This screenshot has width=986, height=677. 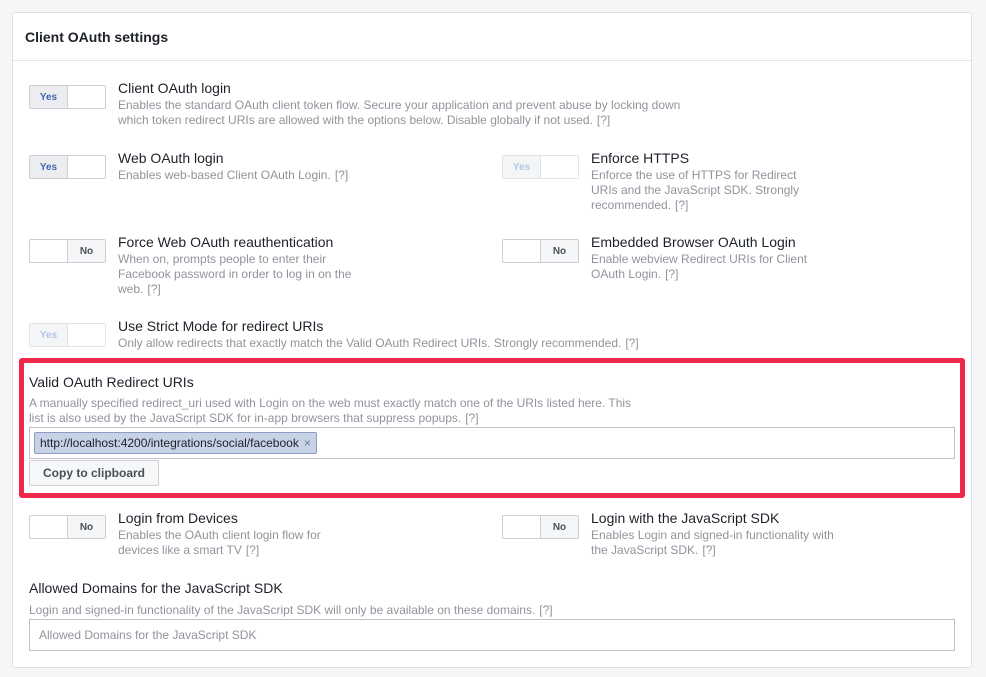 What do you see at coordinates (178, 518) in the screenshot?
I see `setting-title: Login from Devices` at bounding box center [178, 518].